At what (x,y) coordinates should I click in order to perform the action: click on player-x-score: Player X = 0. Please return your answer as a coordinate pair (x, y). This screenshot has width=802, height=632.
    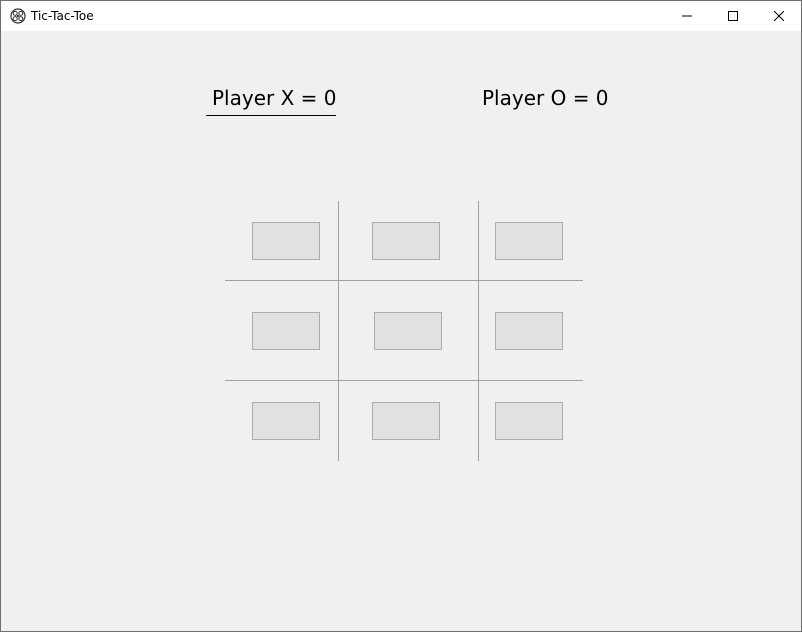
    Looking at the image, I should click on (274, 98).